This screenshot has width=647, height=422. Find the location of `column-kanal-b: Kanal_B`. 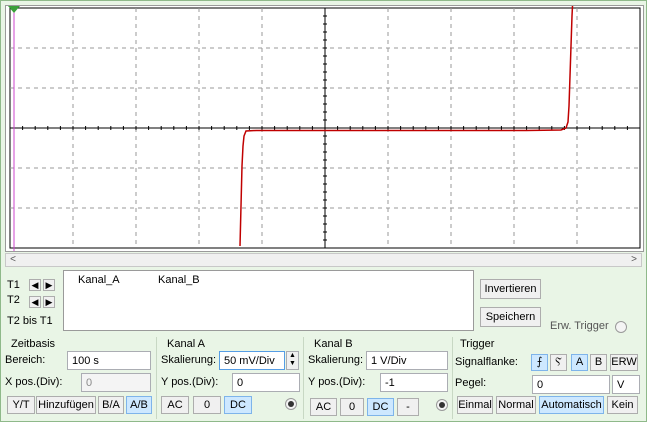

column-kanal-b: Kanal_B is located at coordinates (179, 280).